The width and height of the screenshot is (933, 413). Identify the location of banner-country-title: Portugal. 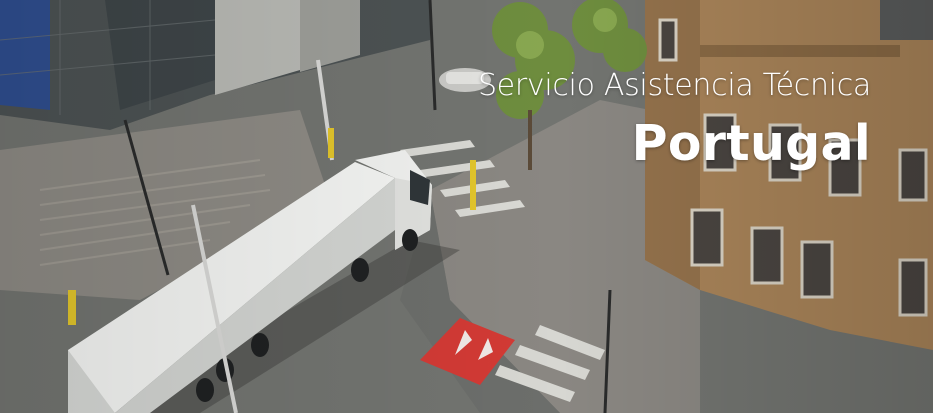
(751, 143).